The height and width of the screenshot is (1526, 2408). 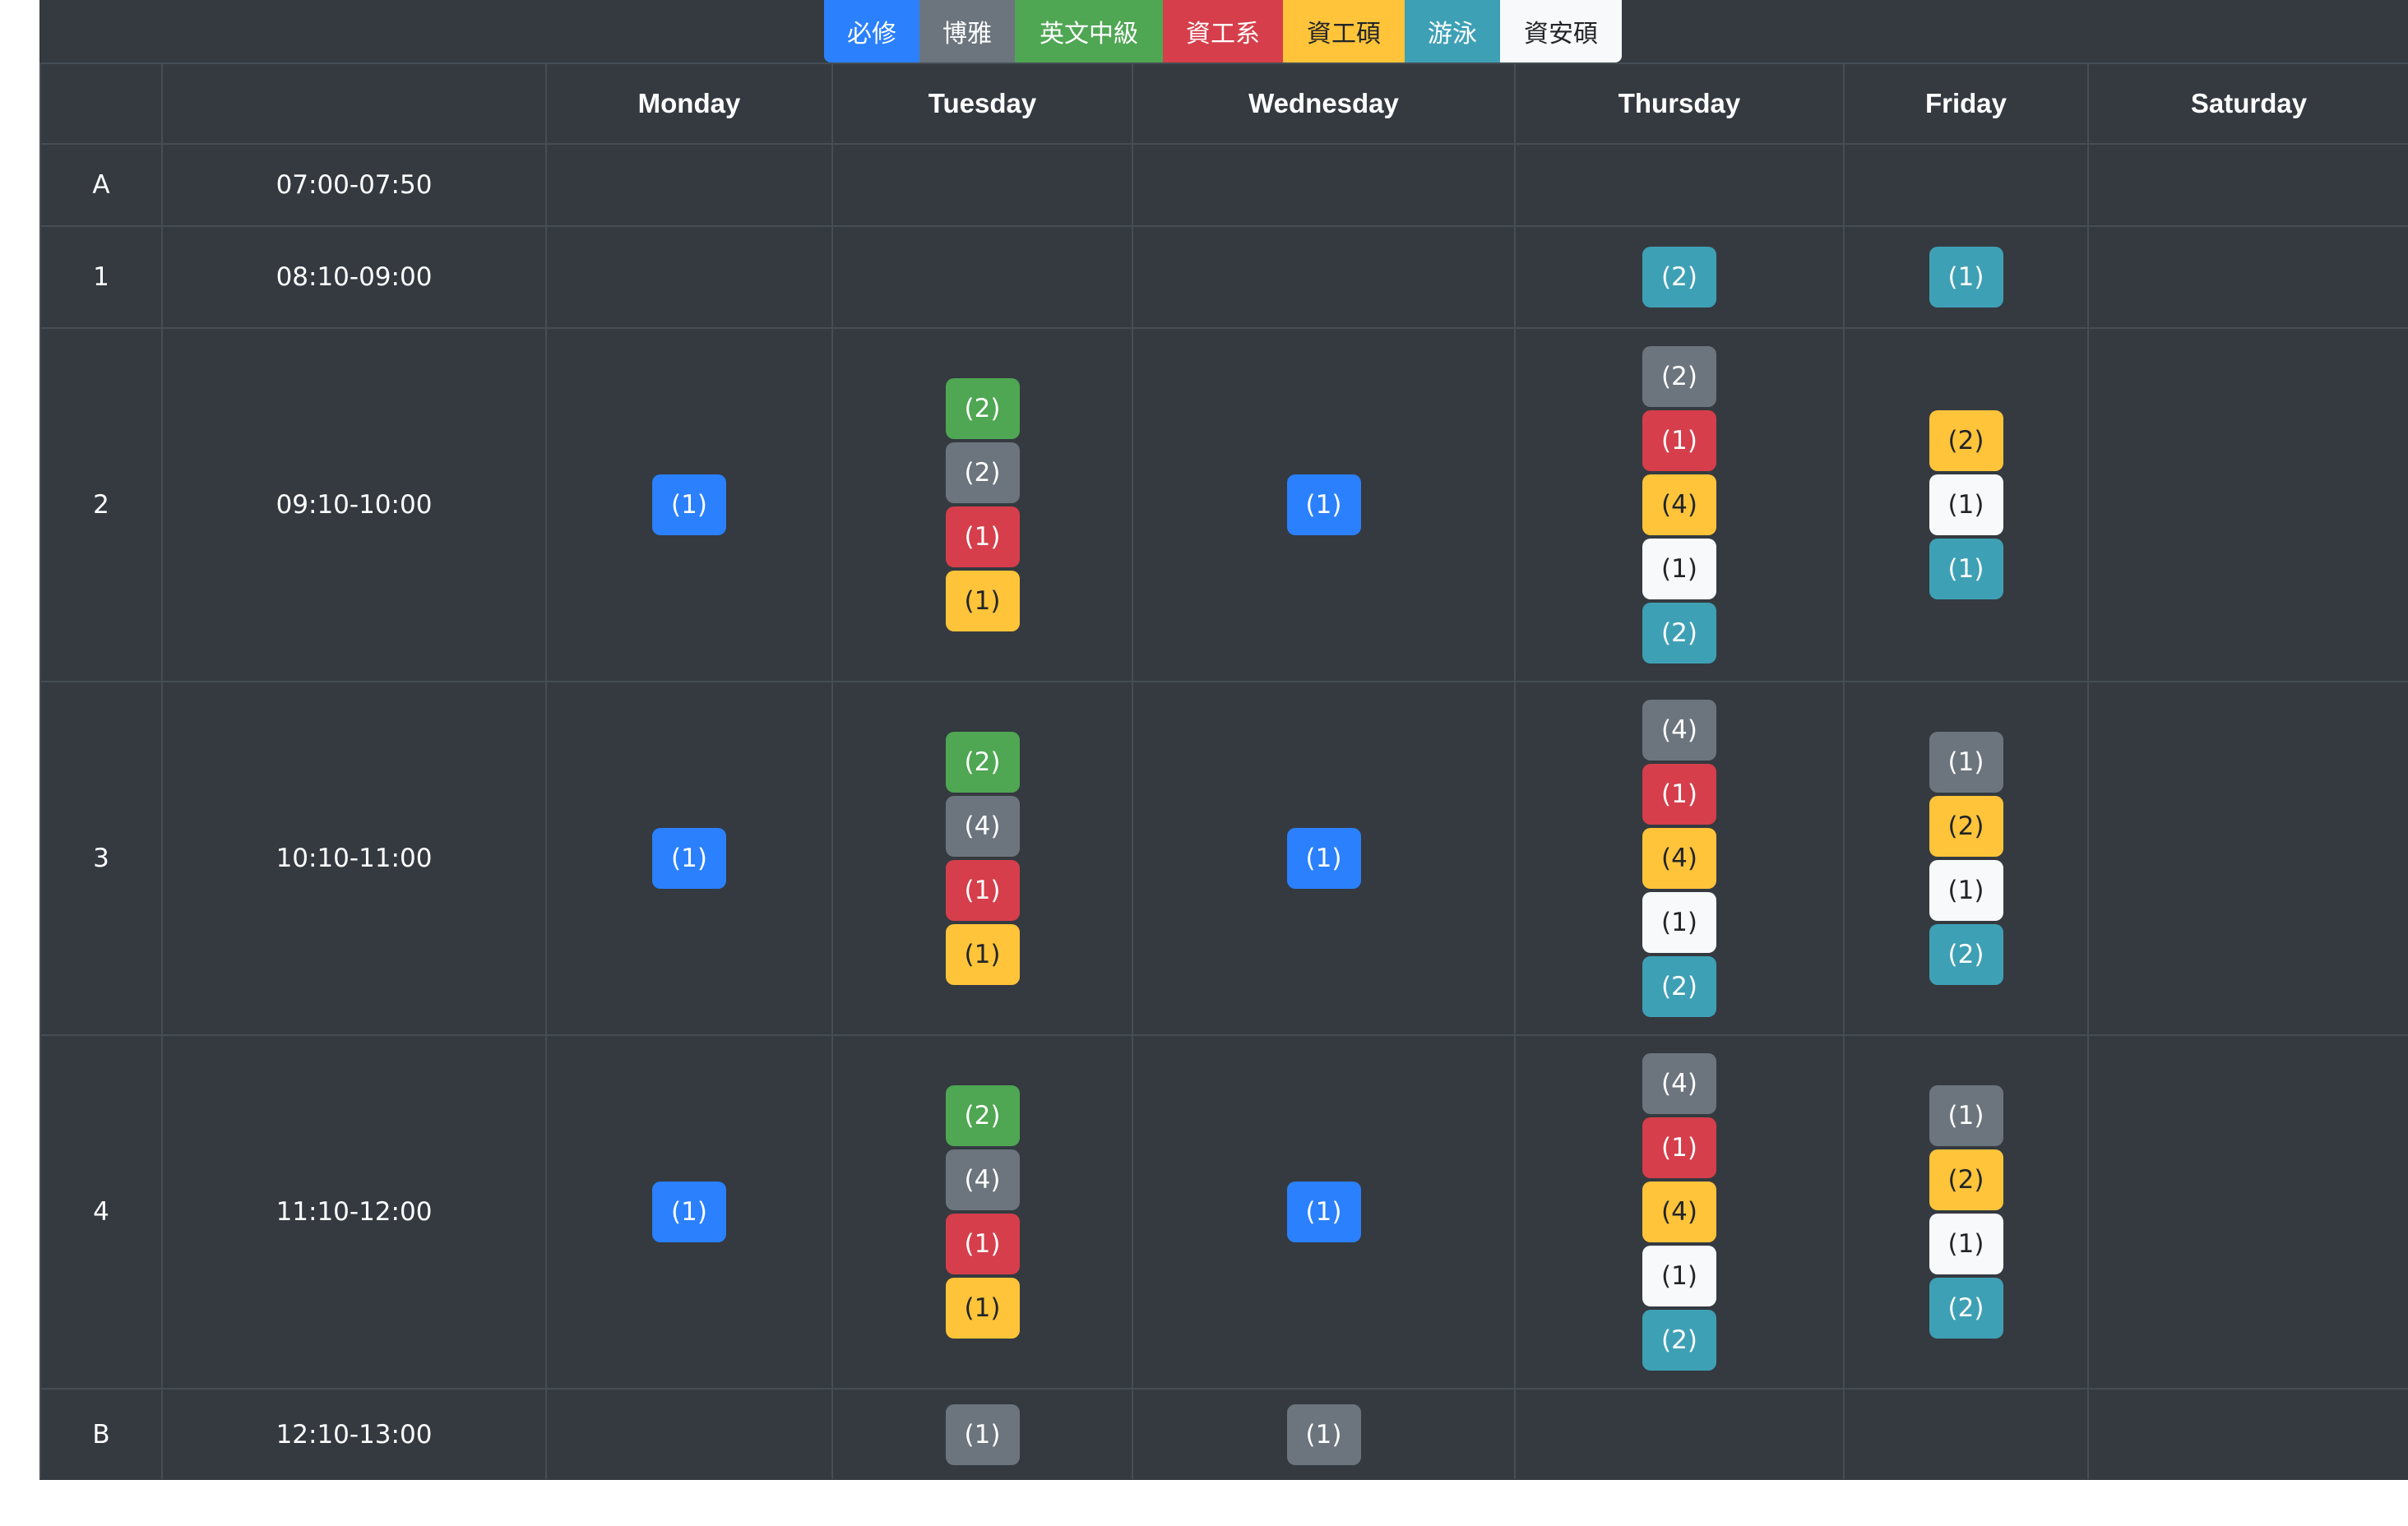 What do you see at coordinates (1679, 103) in the screenshot?
I see `header-thursday: Thursday` at bounding box center [1679, 103].